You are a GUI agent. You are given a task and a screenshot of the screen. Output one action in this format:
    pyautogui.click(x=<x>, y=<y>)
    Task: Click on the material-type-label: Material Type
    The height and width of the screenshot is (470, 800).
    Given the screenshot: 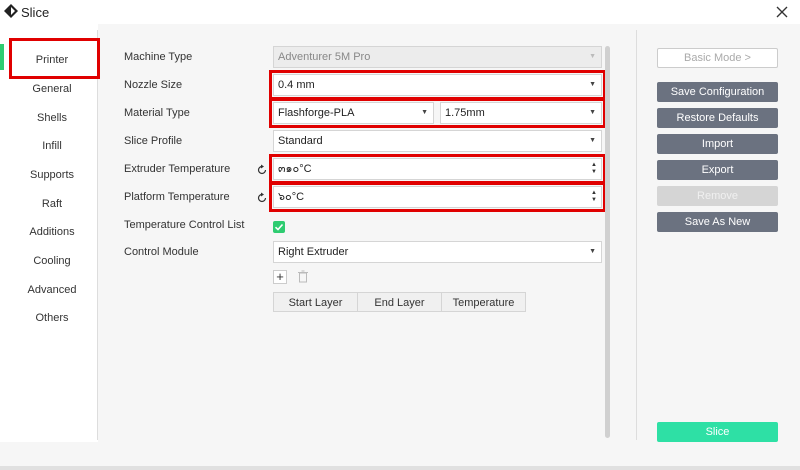 What is the action you would take?
    pyautogui.click(x=157, y=113)
    